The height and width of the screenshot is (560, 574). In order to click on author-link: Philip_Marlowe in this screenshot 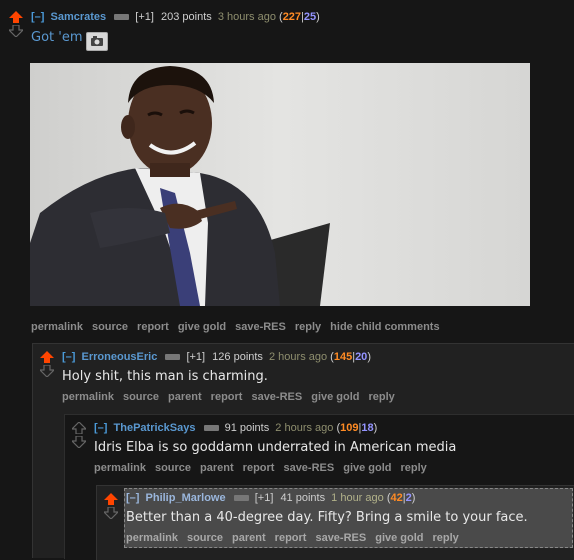, I will do `click(186, 498)`.